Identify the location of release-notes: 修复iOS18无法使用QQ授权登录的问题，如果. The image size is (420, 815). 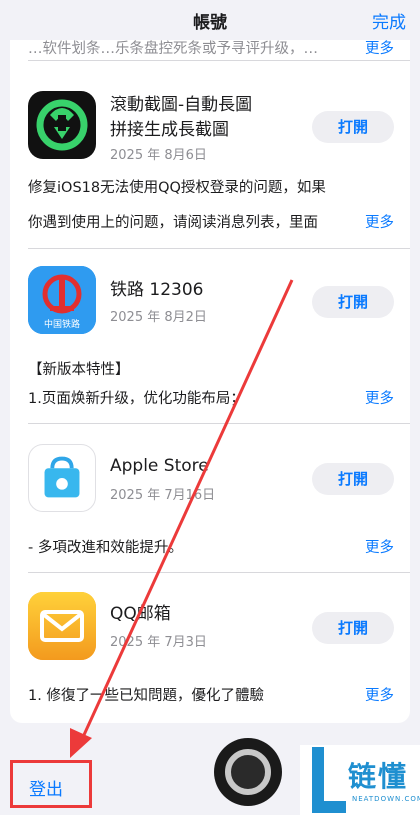
(177, 188).